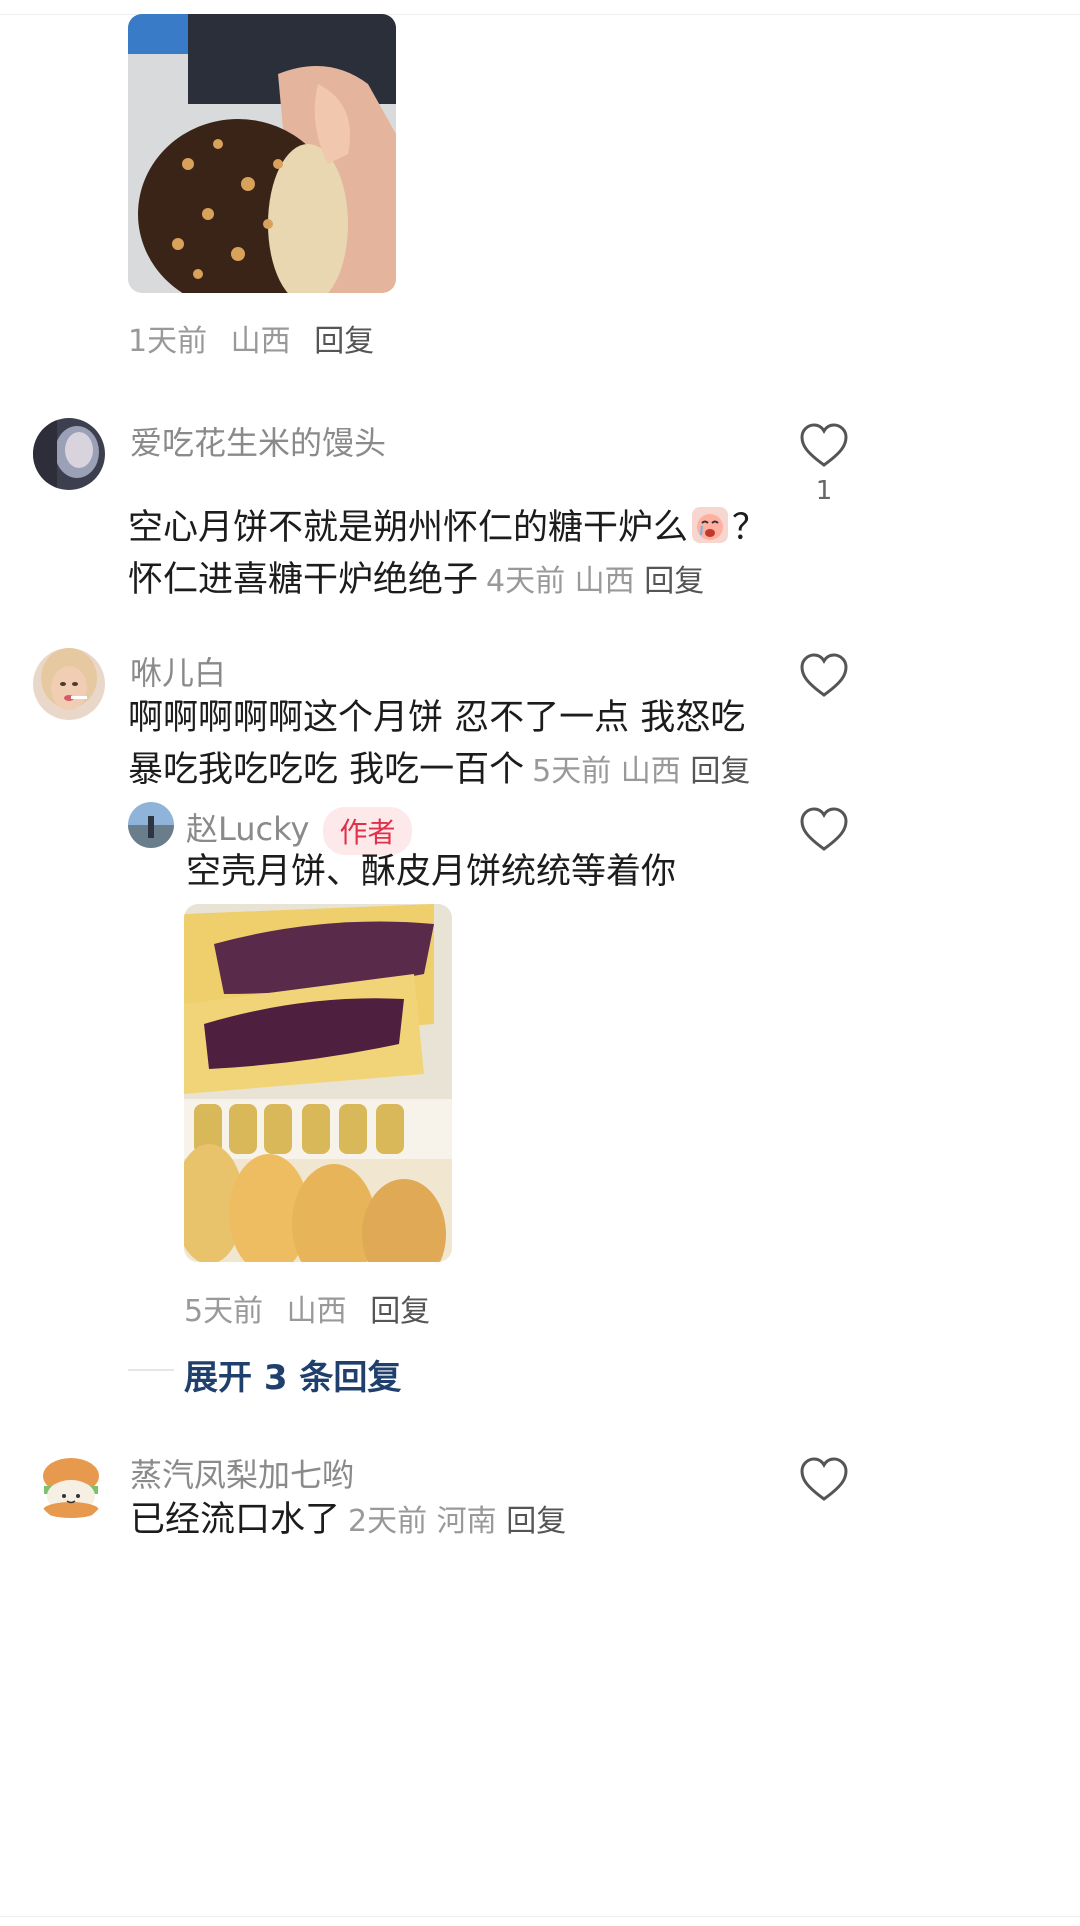  Describe the element at coordinates (151, 825) in the screenshot. I see `author-avatar` at that location.